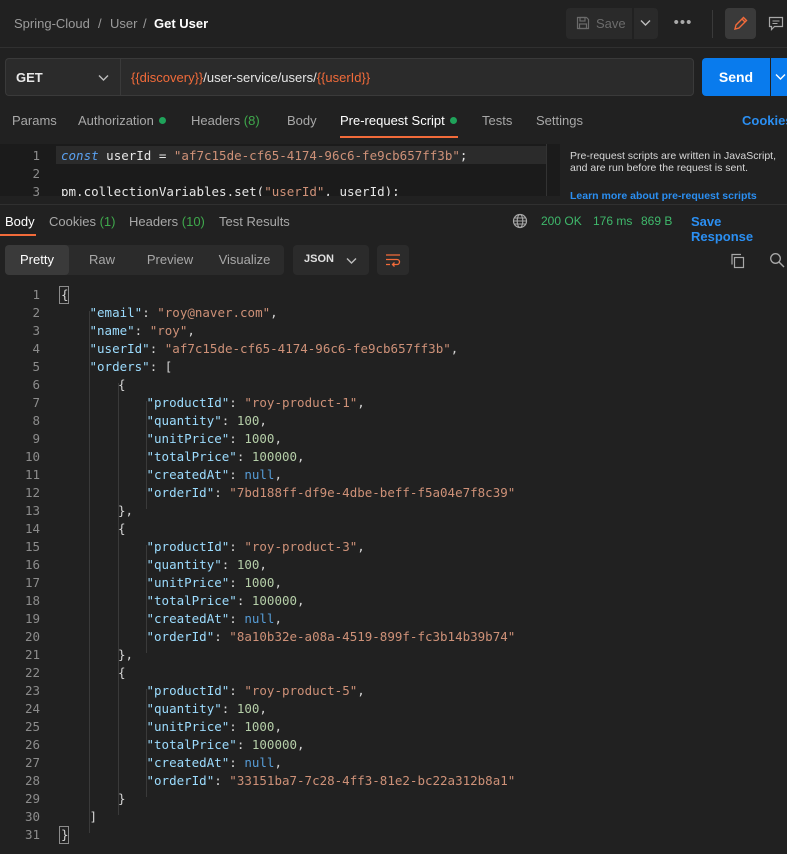 The image size is (787, 854). I want to click on status-code: 200 OK, so click(561, 221).